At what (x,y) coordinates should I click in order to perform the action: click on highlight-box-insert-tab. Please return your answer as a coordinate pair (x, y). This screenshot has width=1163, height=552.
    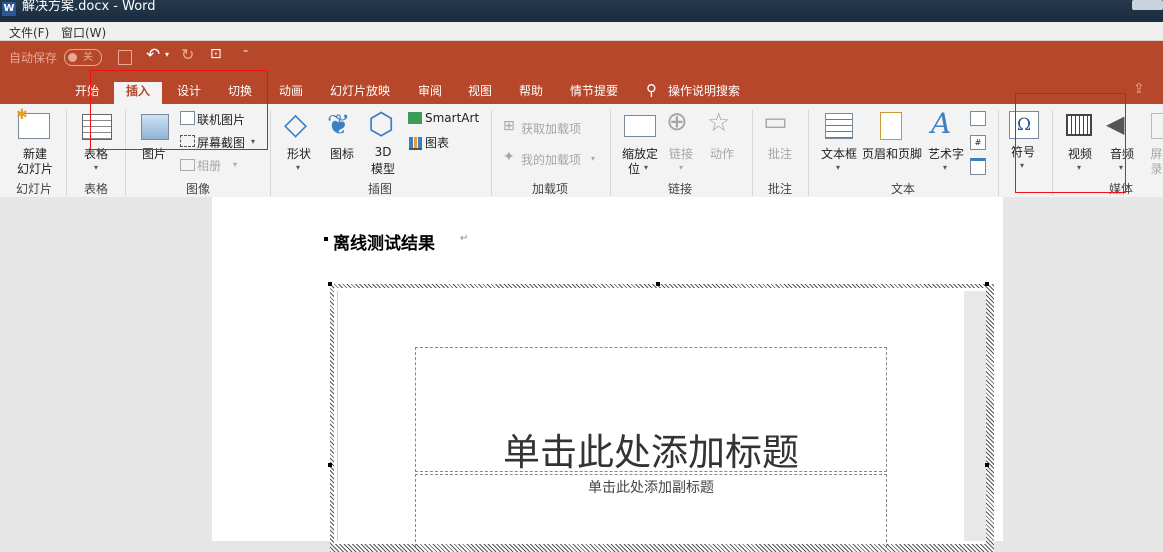
    Looking at the image, I should click on (179, 110).